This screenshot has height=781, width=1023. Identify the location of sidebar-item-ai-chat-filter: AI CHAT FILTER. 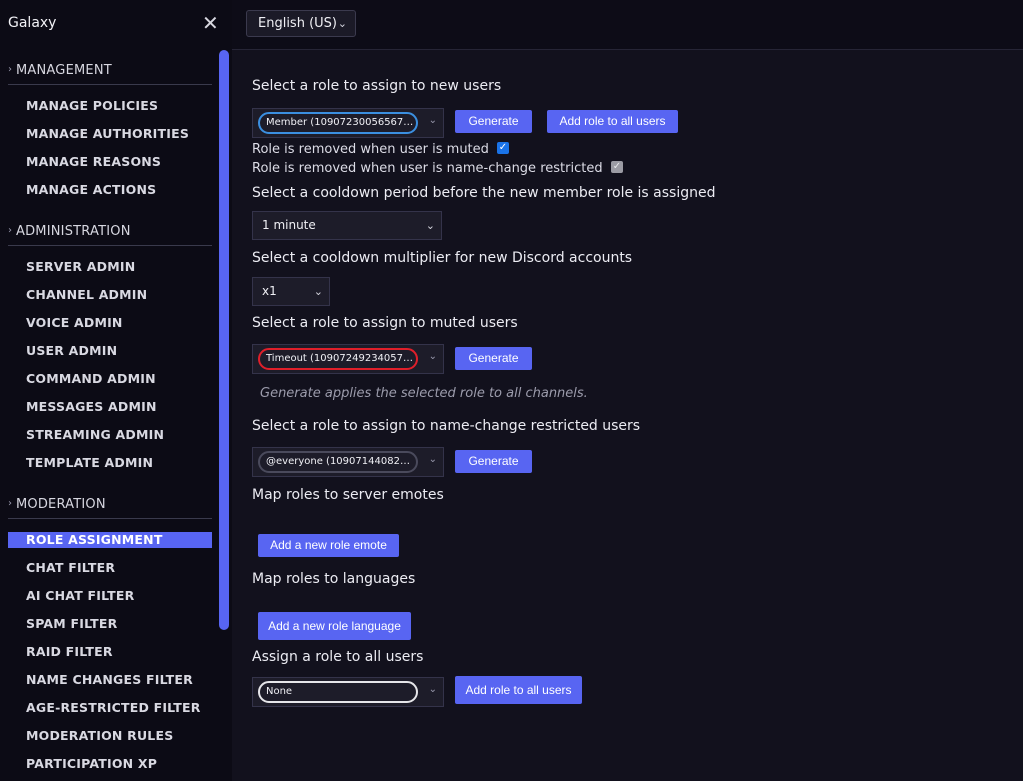
(110, 596).